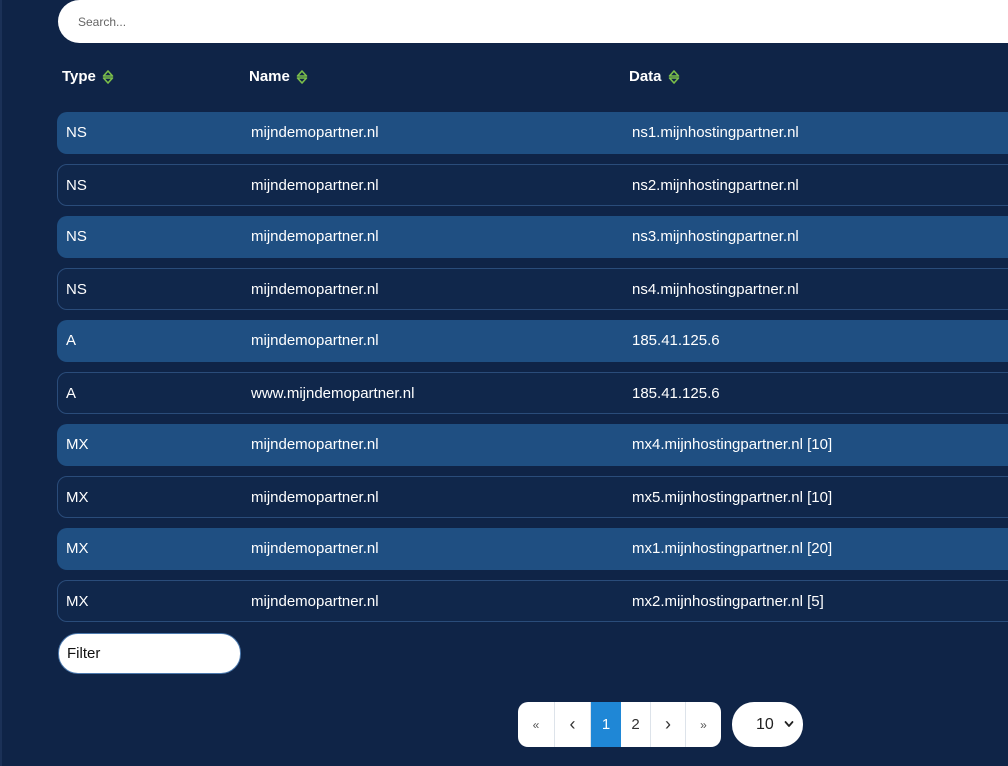 The height and width of the screenshot is (766, 1008). I want to click on next-page-label: ›, so click(668, 724).